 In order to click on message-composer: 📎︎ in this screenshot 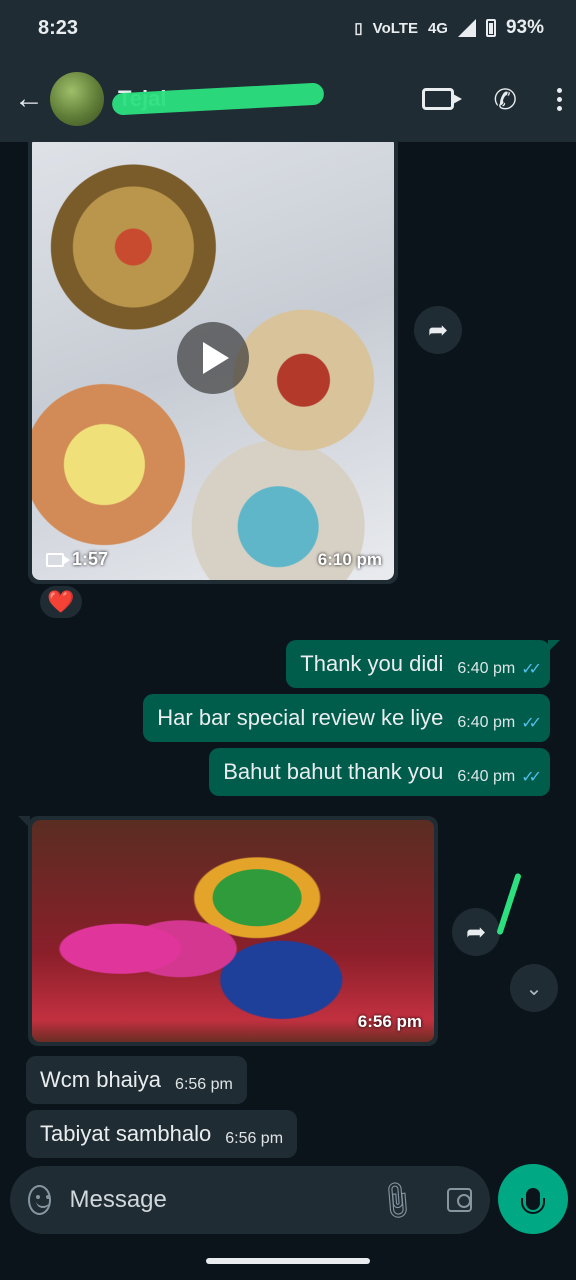, I will do `click(250, 1200)`.